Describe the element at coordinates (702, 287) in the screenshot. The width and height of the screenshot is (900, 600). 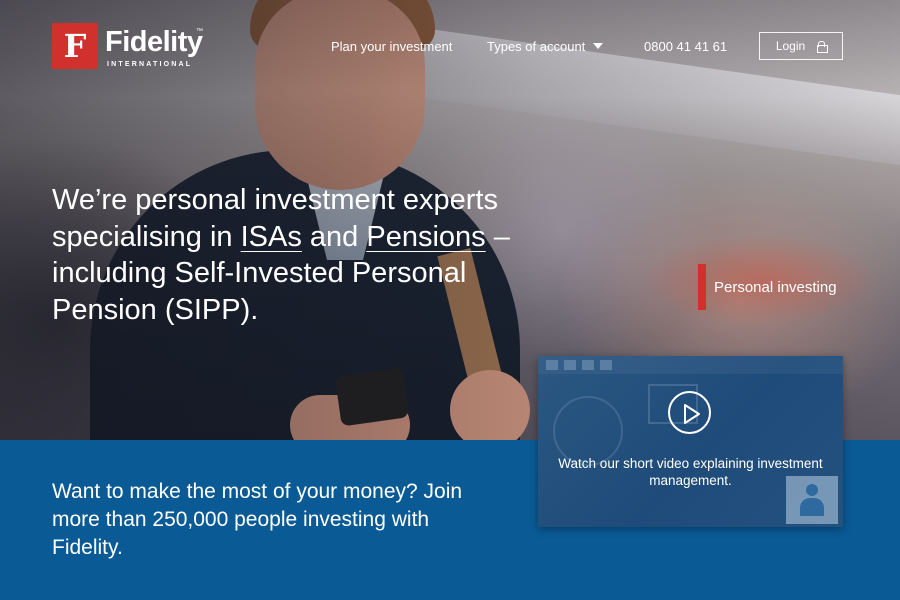
I see `tag-accent-bar` at that location.